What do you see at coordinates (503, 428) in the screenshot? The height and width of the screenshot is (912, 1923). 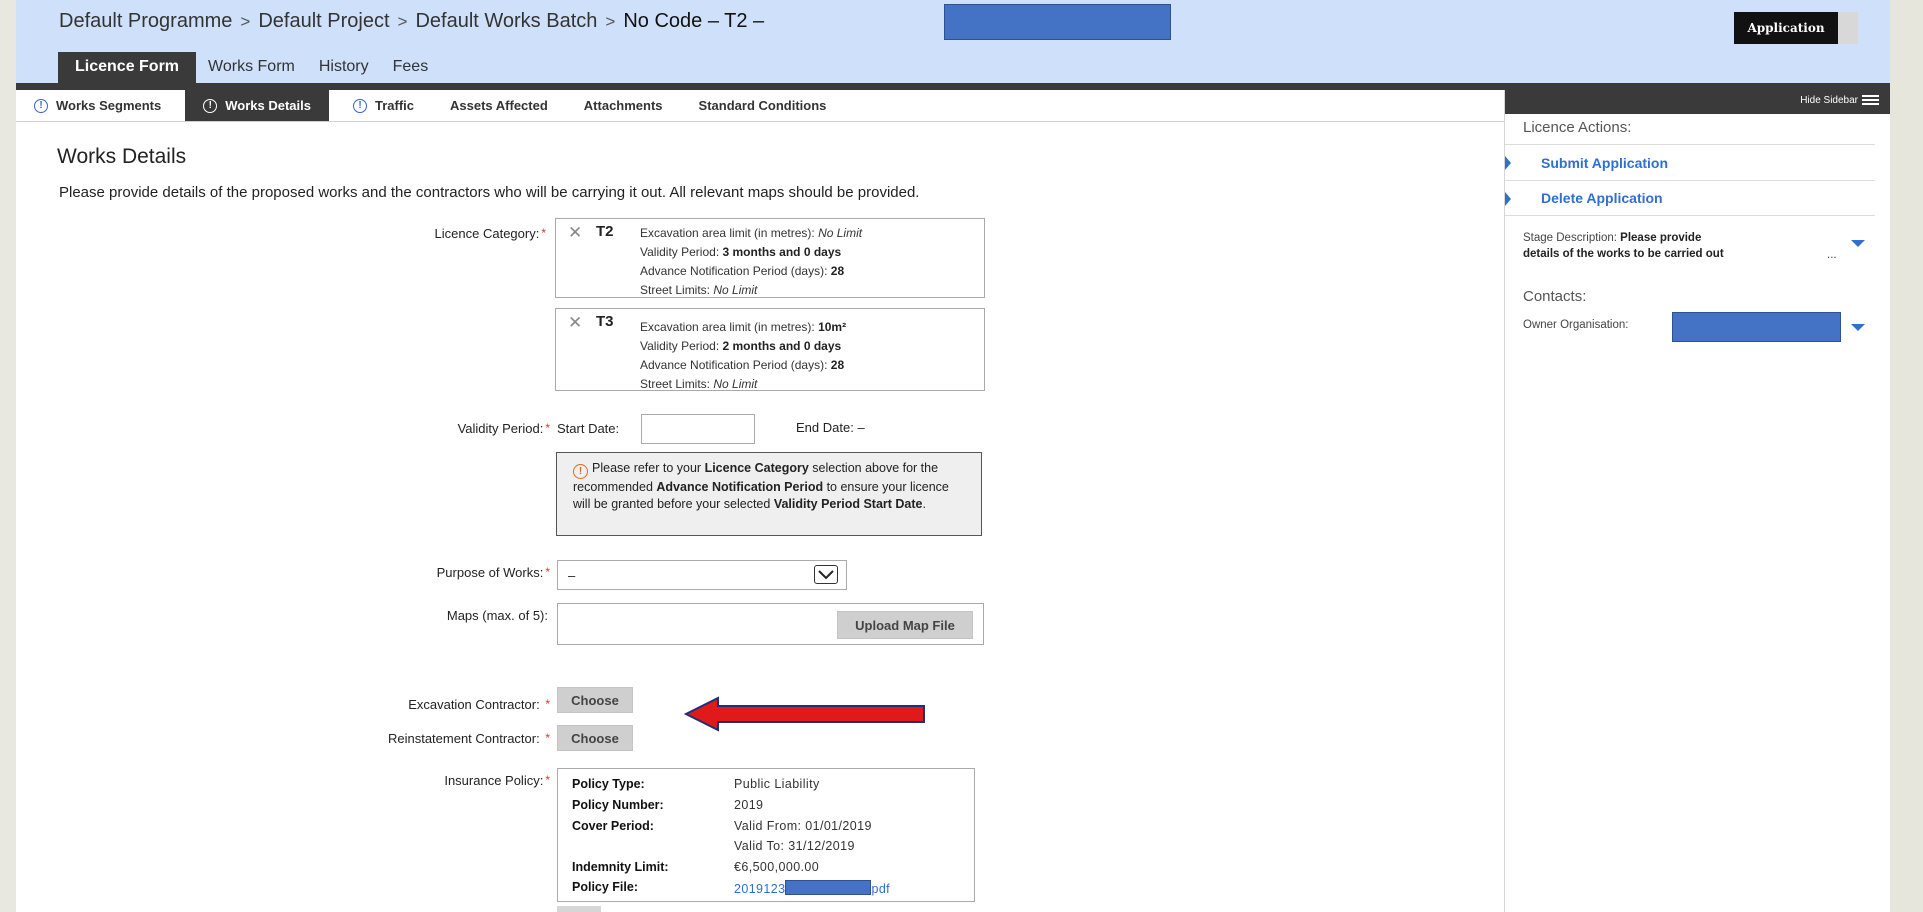 I see `validity-period-label: Validity Period: *` at bounding box center [503, 428].